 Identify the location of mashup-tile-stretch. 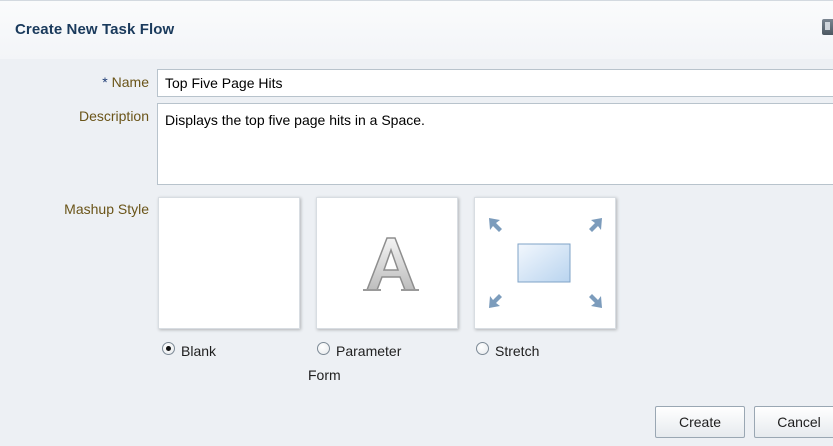
(545, 263).